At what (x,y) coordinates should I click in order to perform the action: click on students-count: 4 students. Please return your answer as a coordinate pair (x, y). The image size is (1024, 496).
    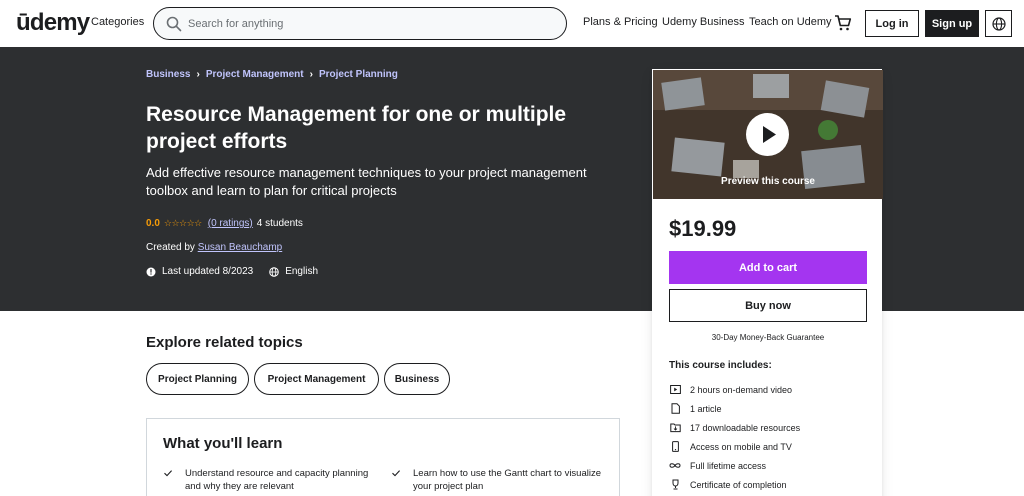
    Looking at the image, I should click on (279, 223).